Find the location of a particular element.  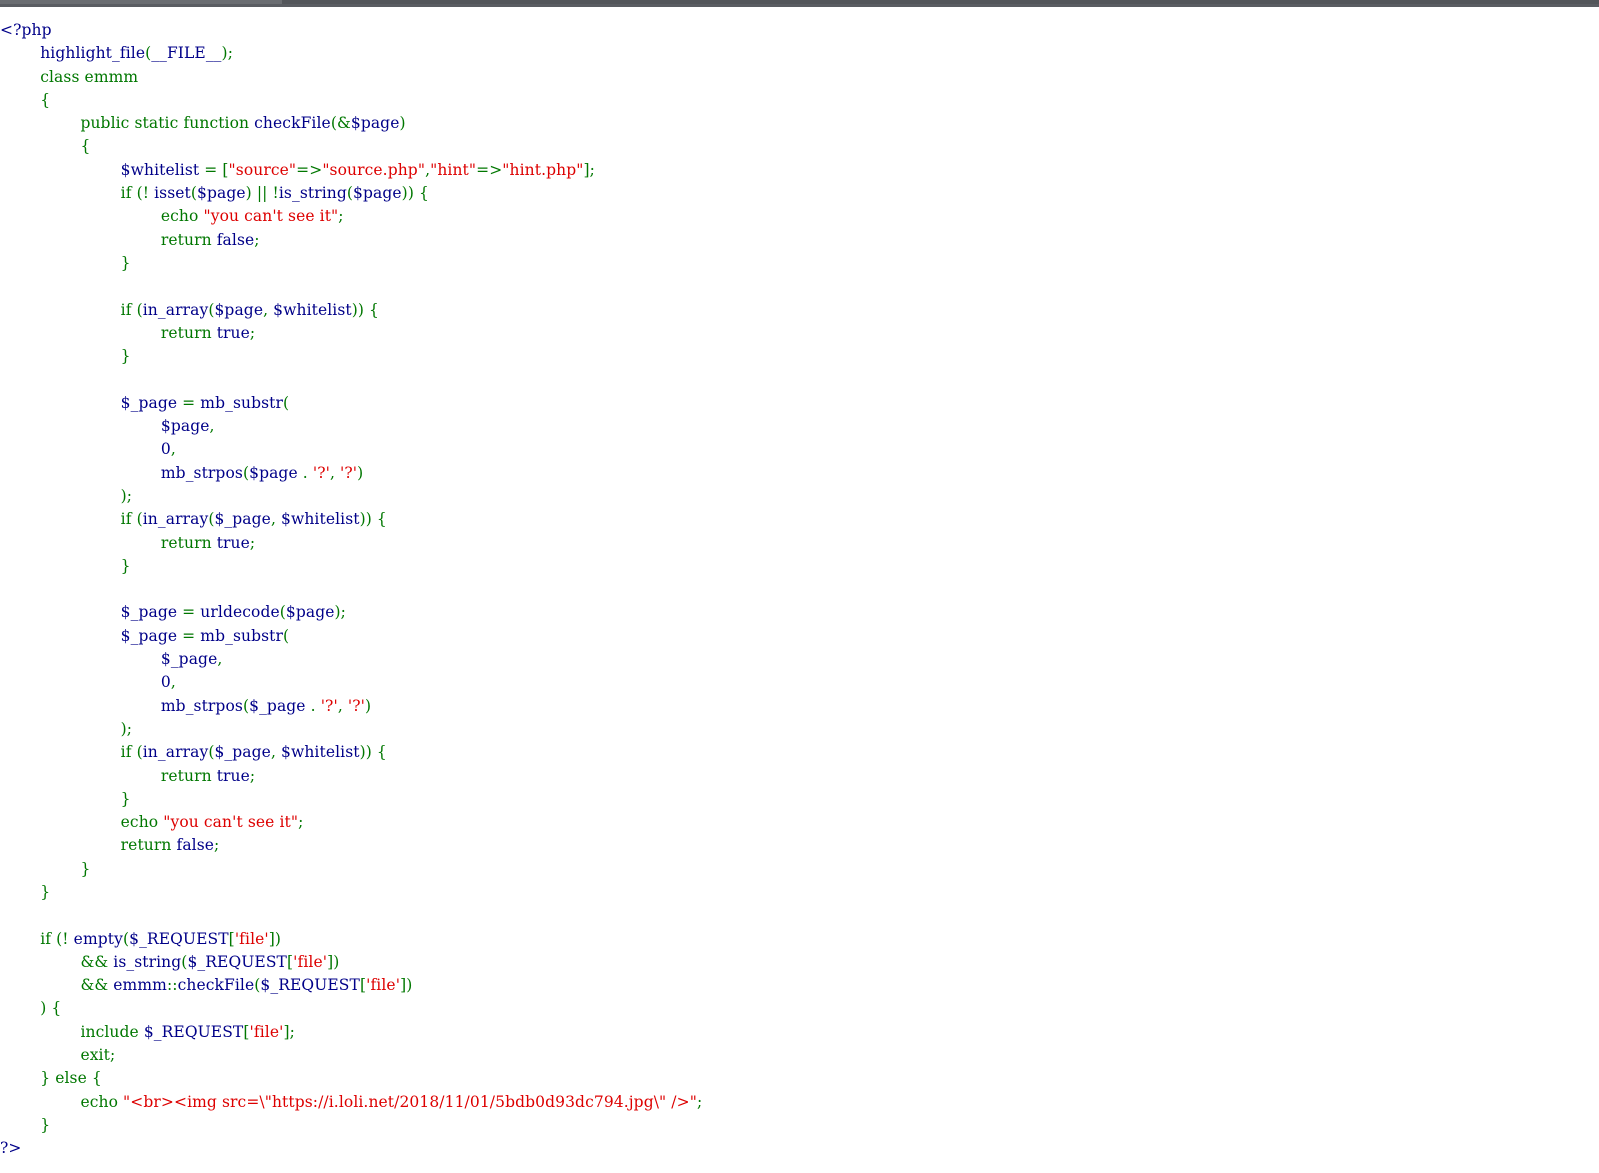

code-token-keyword: { is located at coordinates (94, 1078).